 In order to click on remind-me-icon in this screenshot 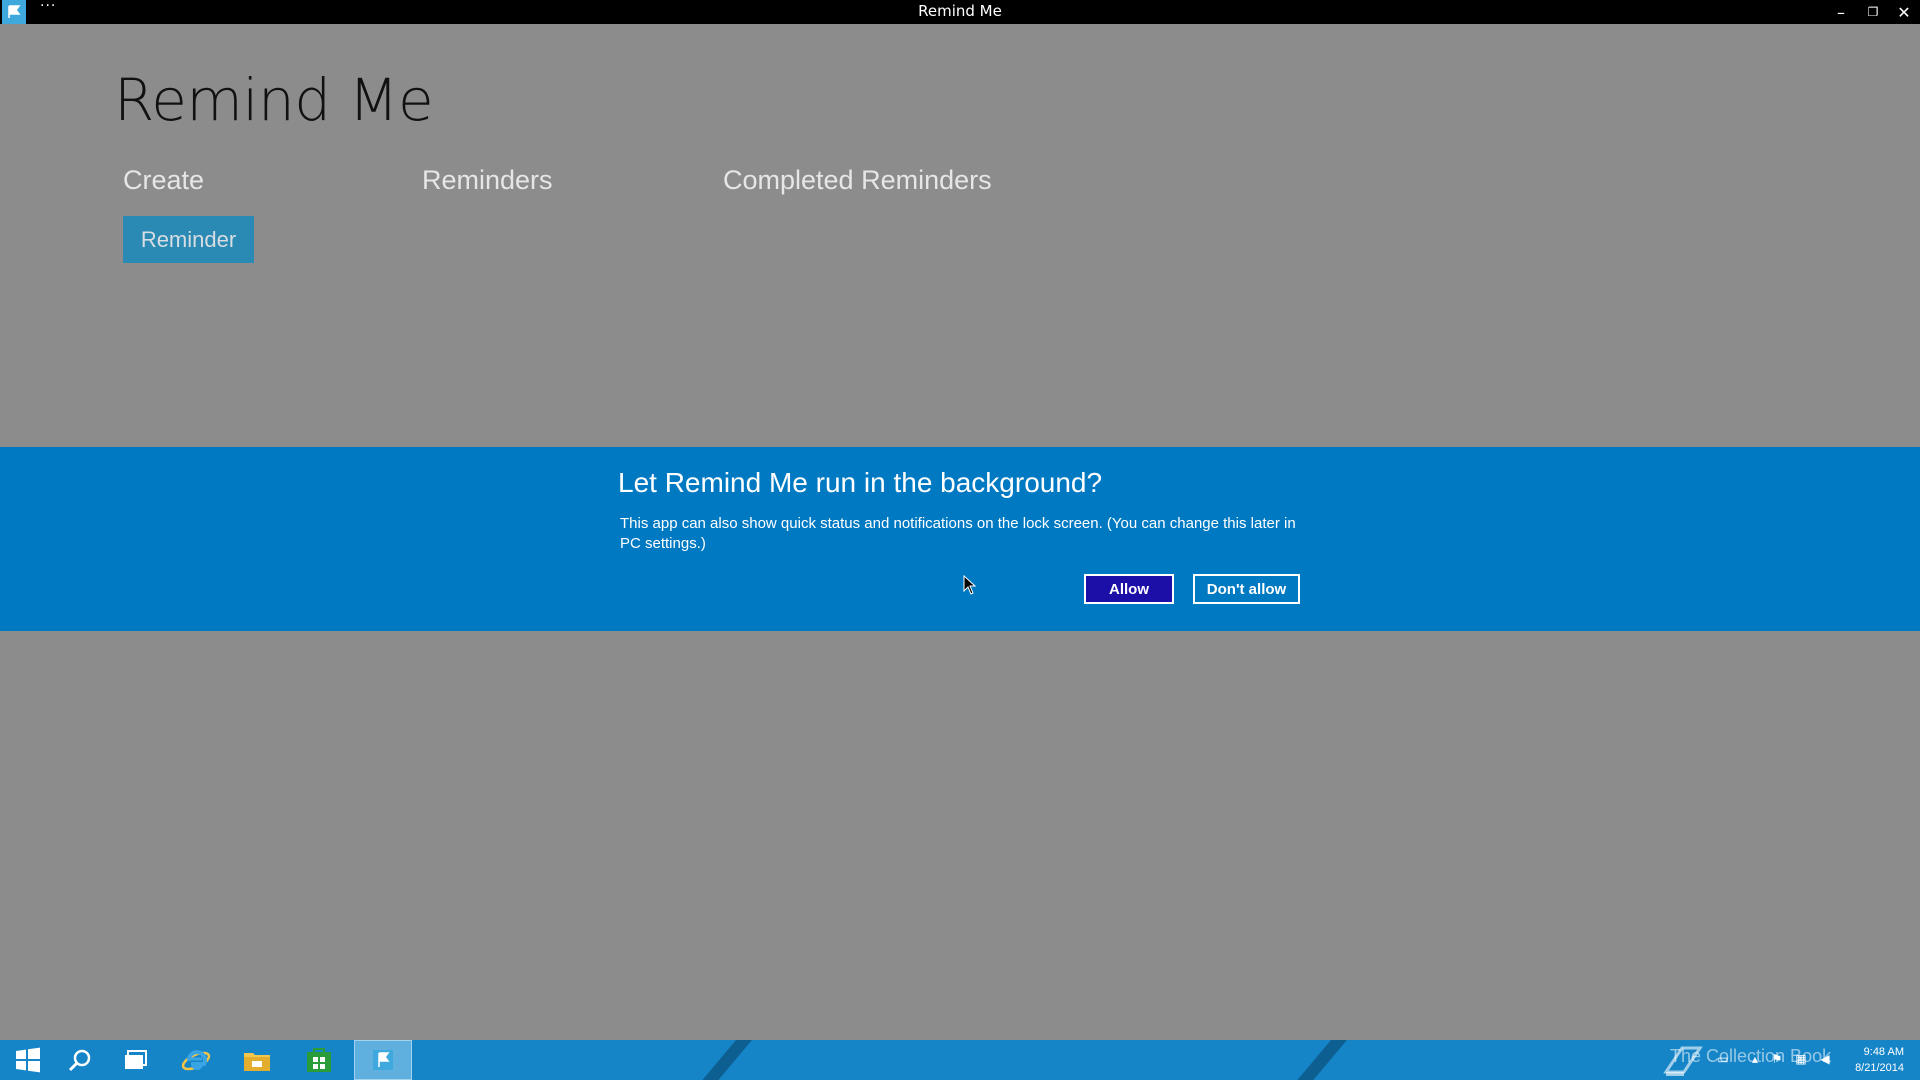, I will do `click(383, 1060)`.